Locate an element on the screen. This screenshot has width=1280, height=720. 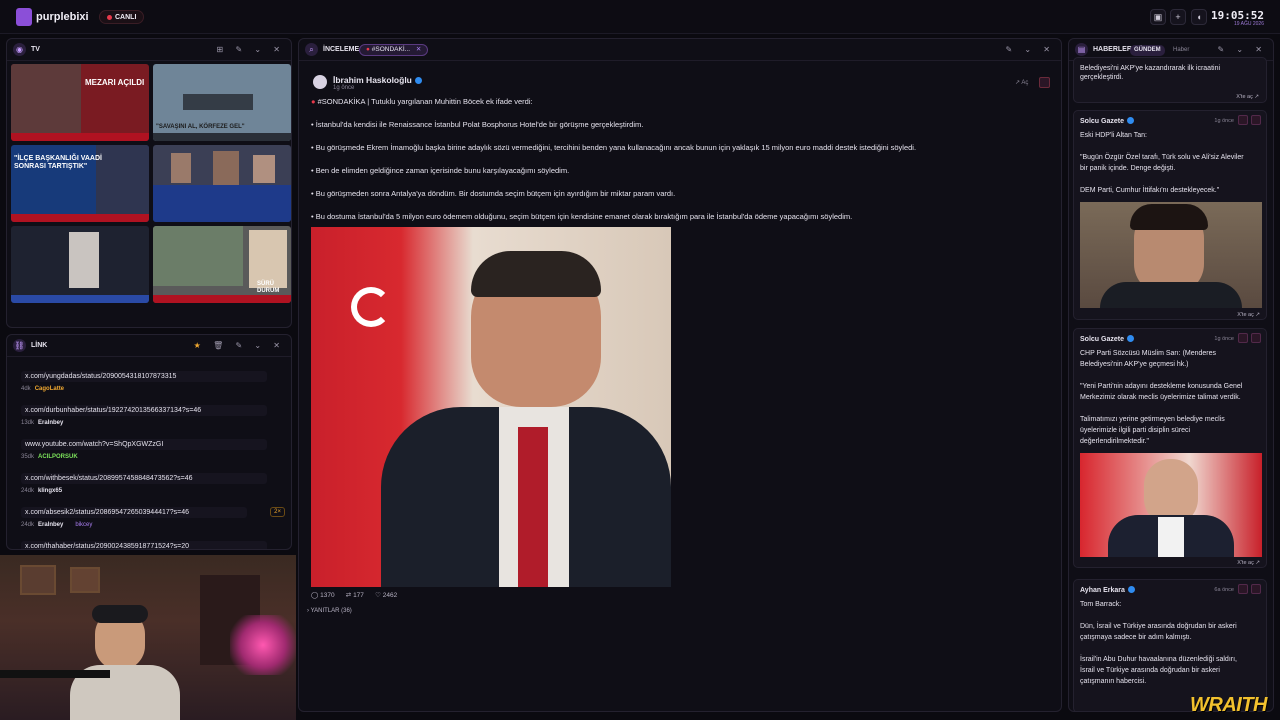
news-time: 1g önce is located at coordinates (1224, 121).